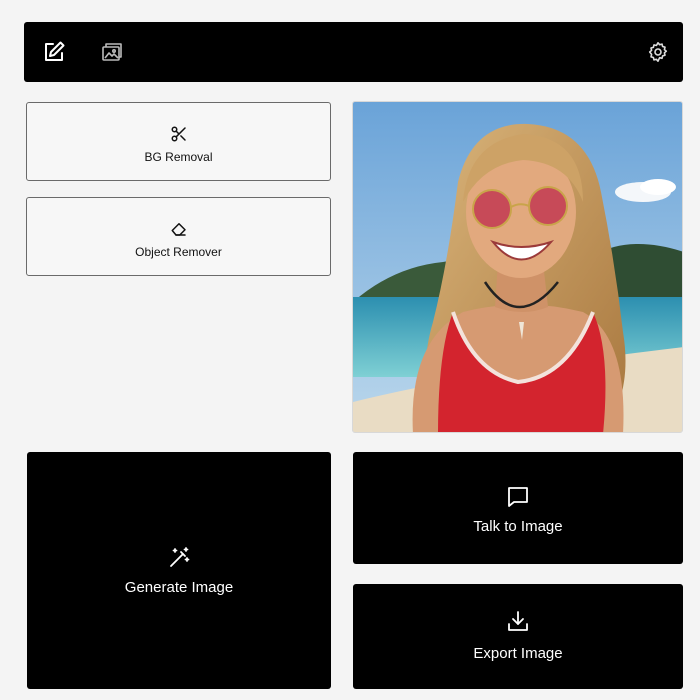 The image size is (700, 700). Describe the element at coordinates (518, 621) in the screenshot. I see `download-icon` at that location.